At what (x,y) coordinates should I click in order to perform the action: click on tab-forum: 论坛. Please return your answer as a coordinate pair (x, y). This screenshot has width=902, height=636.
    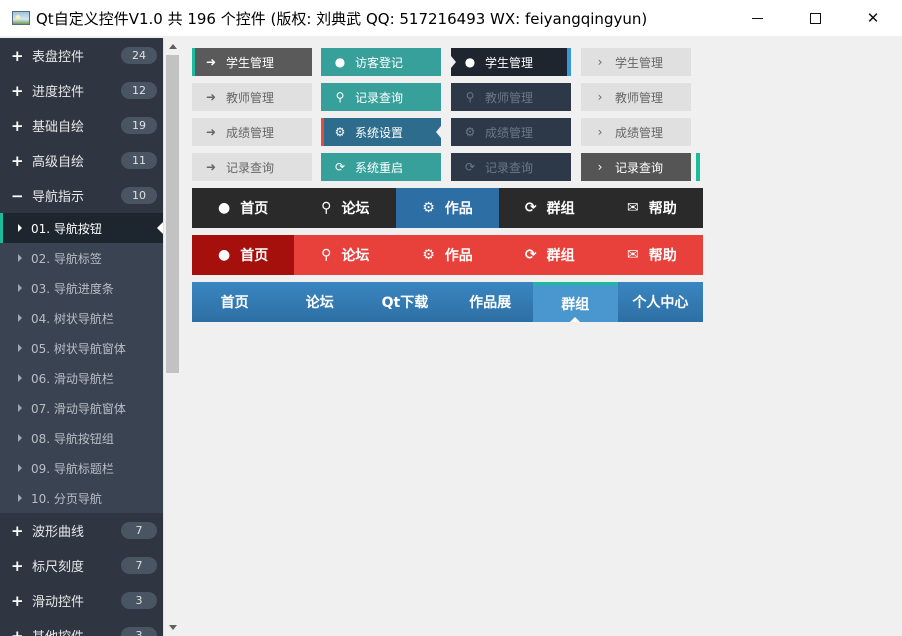
    Looking at the image, I should click on (319, 302).